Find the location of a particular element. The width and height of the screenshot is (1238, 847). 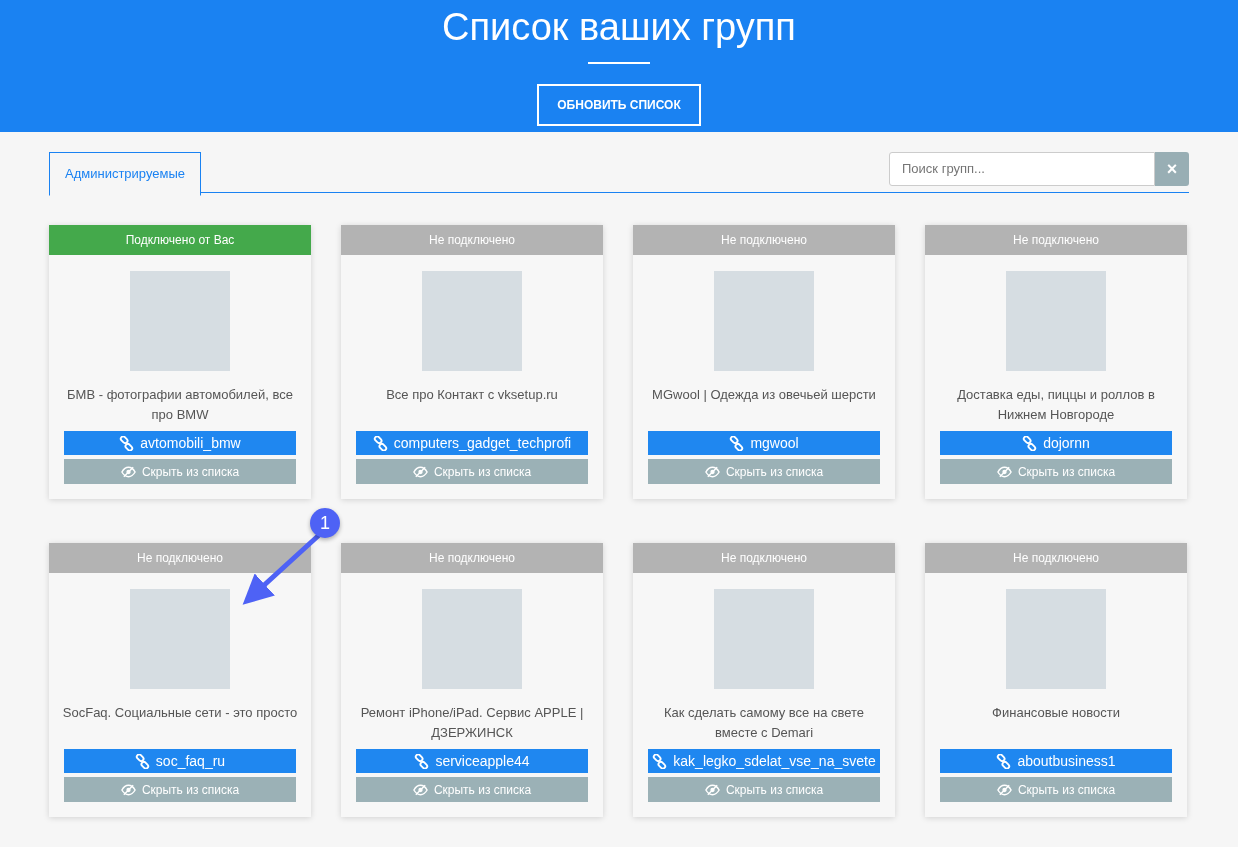

group-title: Финансовые новости is located at coordinates (1056, 713).